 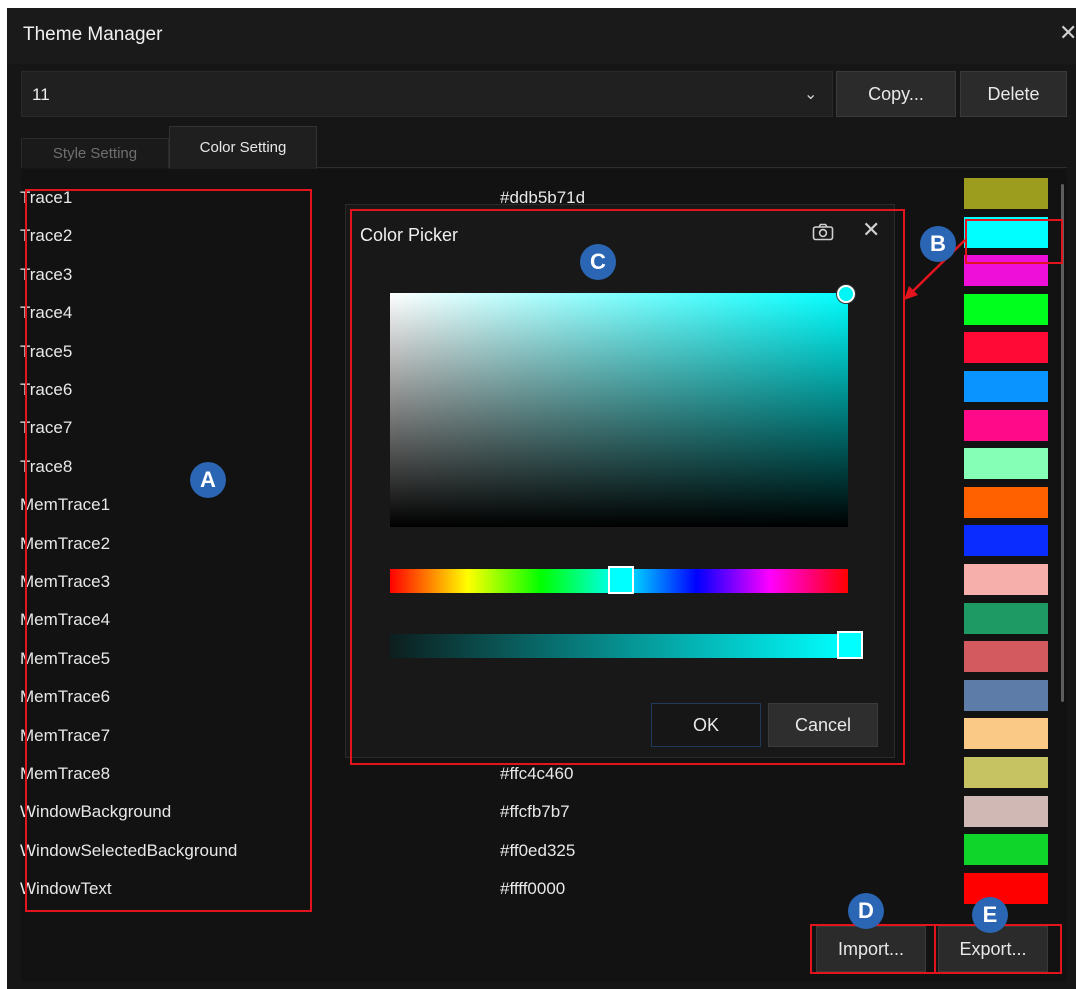 I want to click on color-picker-title: Color Picker, so click(x=409, y=235).